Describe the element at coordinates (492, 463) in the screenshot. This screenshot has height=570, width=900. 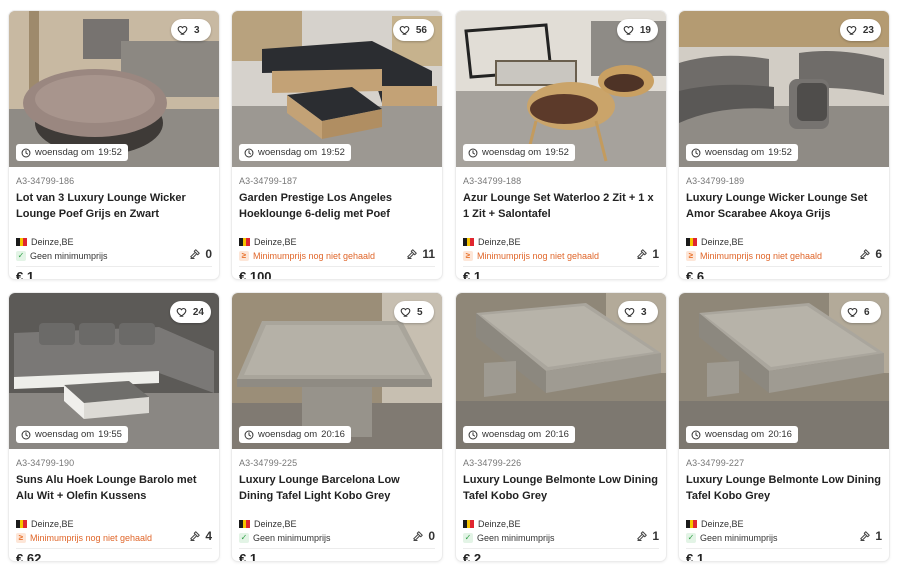
I see `lot-number: A3-34799-226` at that location.